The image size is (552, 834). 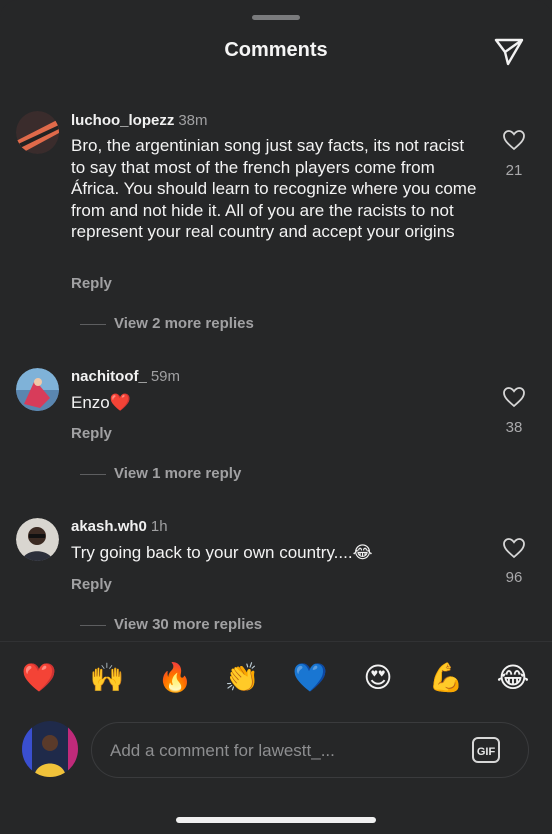 I want to click on raising-hands-emoji-button: 🙌, so click(x=107, y=678).